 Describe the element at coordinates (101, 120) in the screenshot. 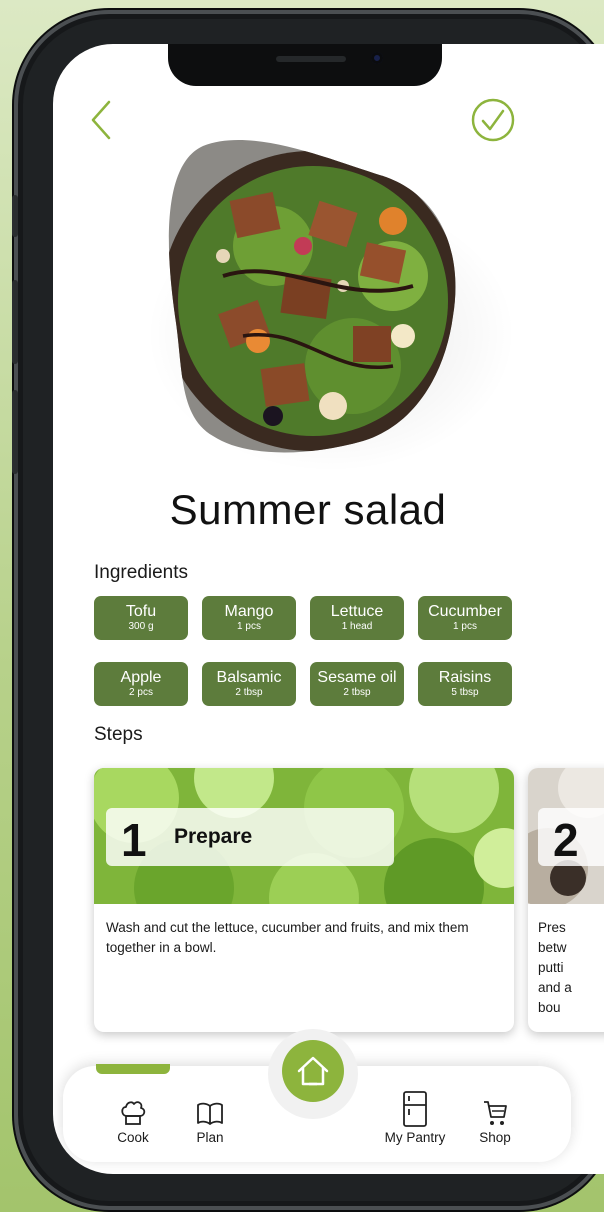

I see `chevron-left-icon` at that location.